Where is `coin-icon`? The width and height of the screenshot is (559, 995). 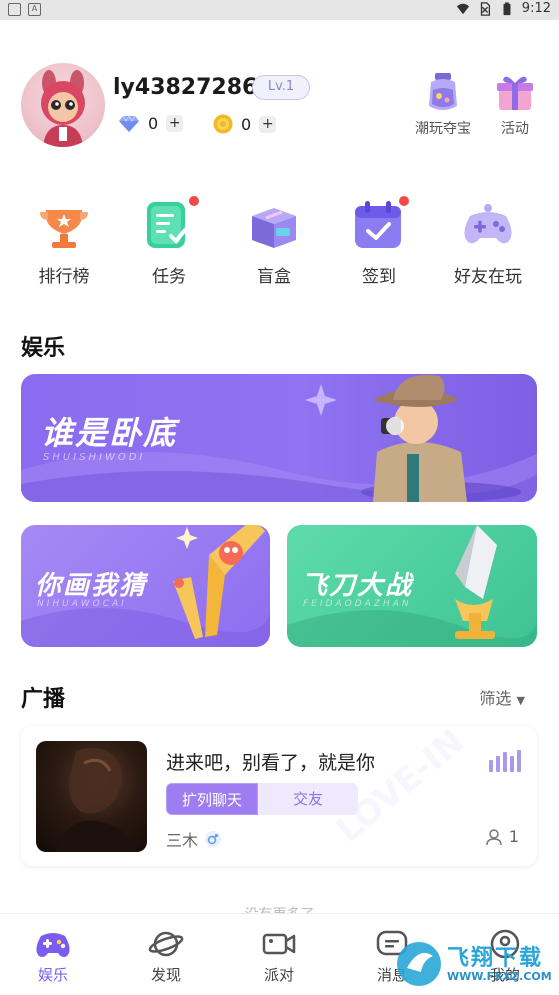 coin-icon is located at coordinates (223, 124).